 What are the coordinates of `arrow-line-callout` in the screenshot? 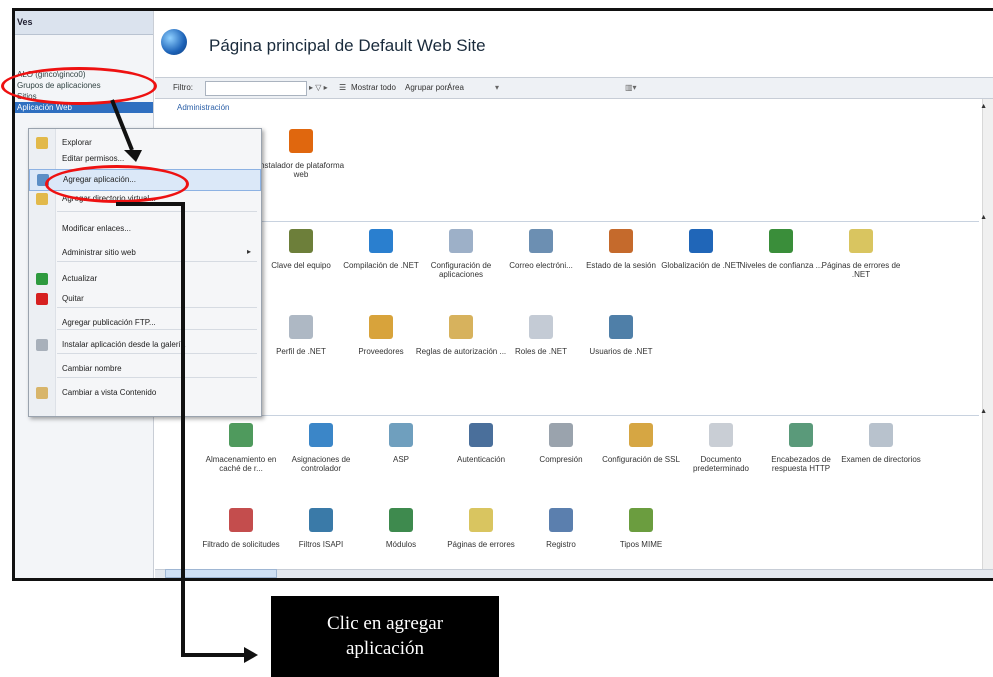 It's located at (180, 429).